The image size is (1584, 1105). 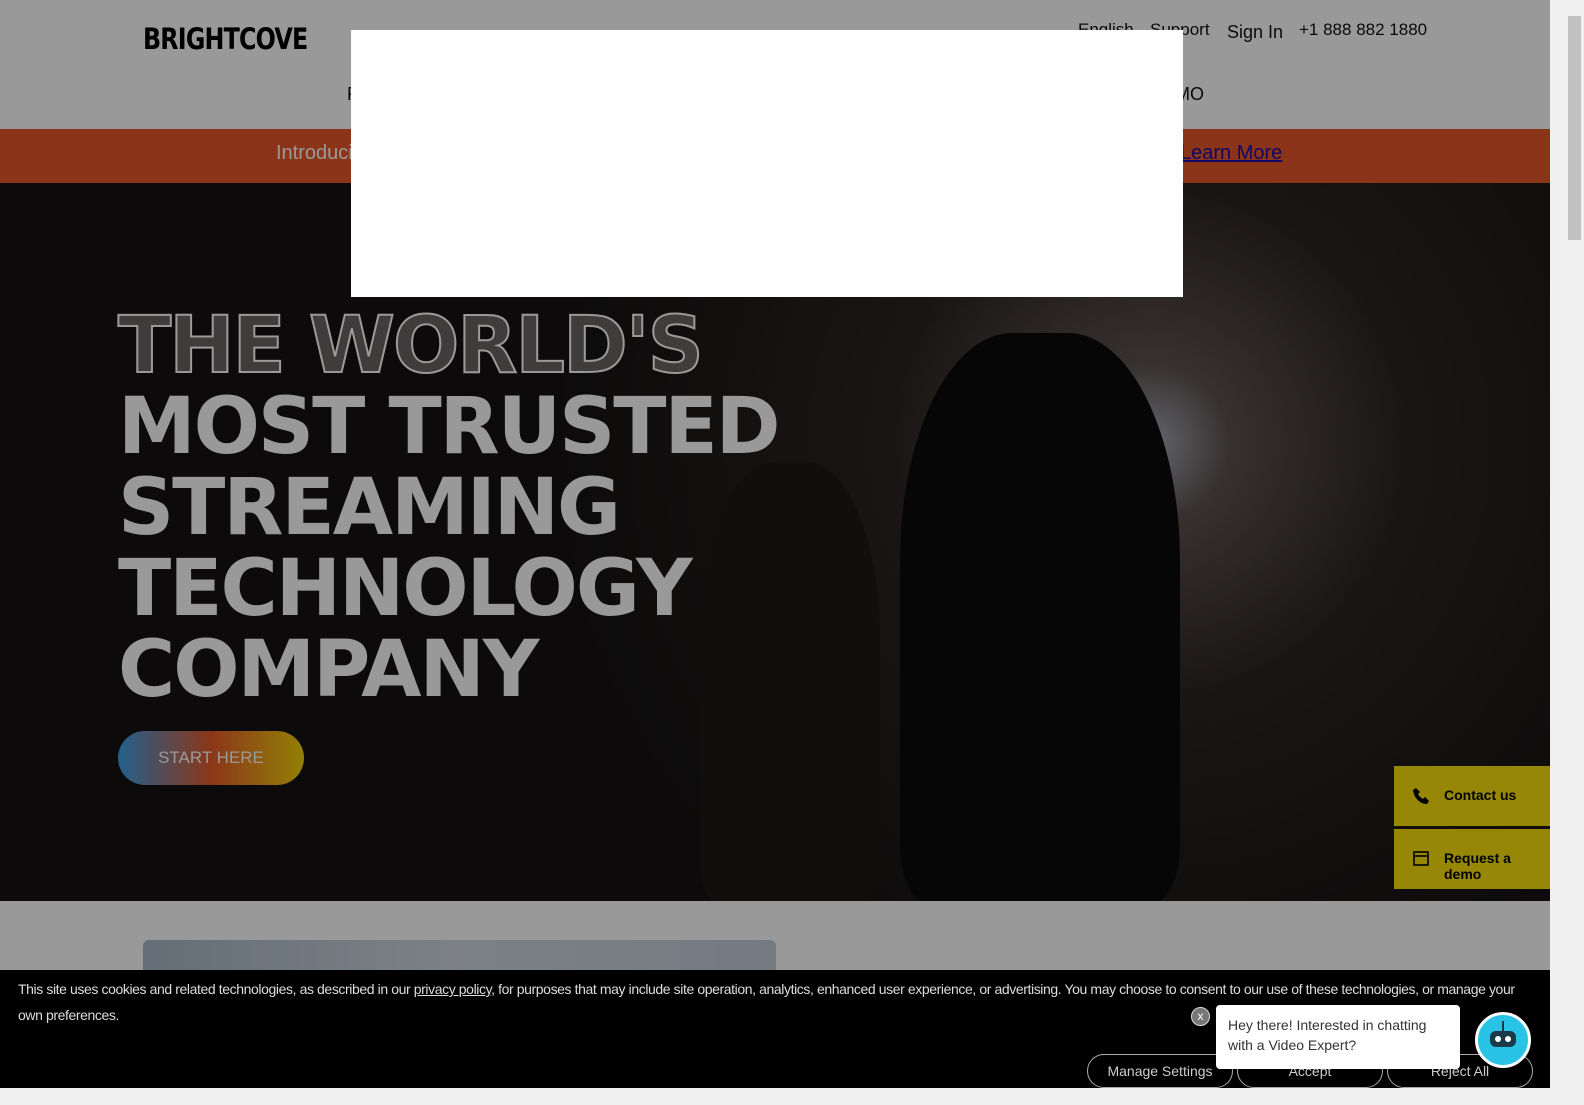 What do you see at coordinates (1574, 128) in the screenshot?
I see `scrollbar-thumb` at bounding box center [1574, 128].